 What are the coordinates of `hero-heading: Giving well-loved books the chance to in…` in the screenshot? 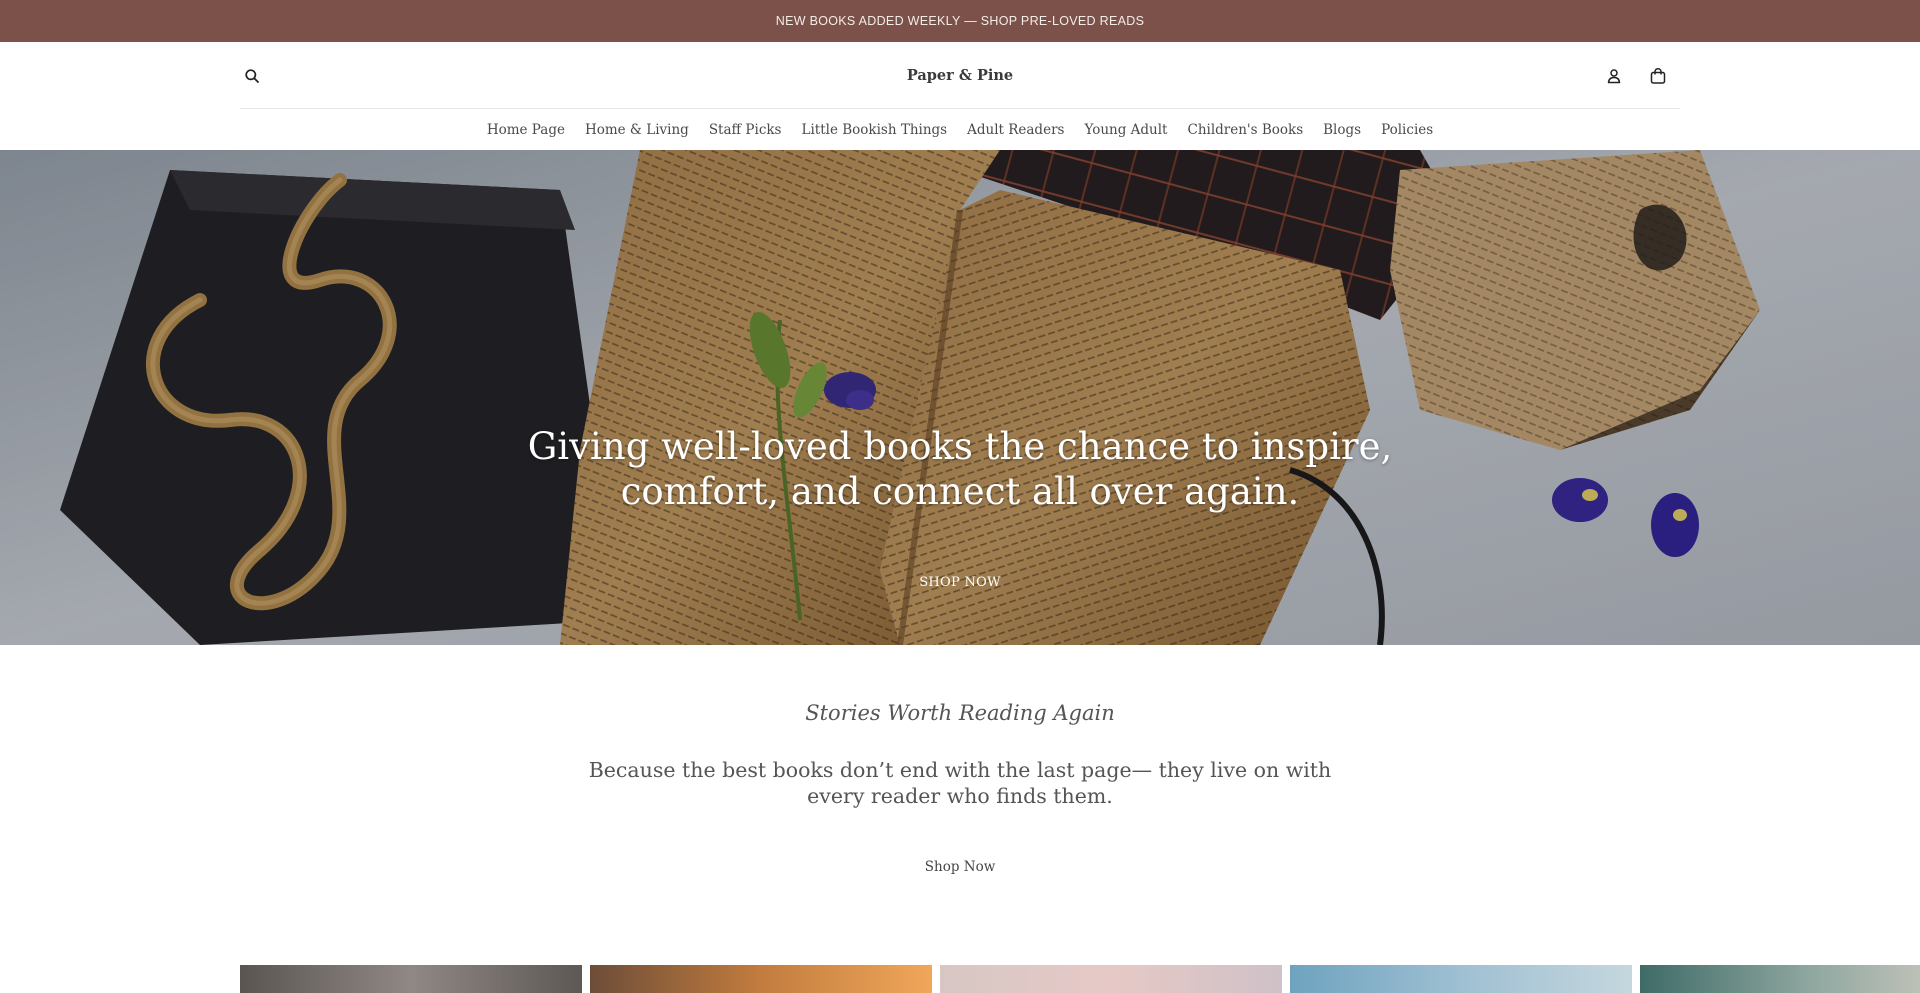 It's located at (960, 469).